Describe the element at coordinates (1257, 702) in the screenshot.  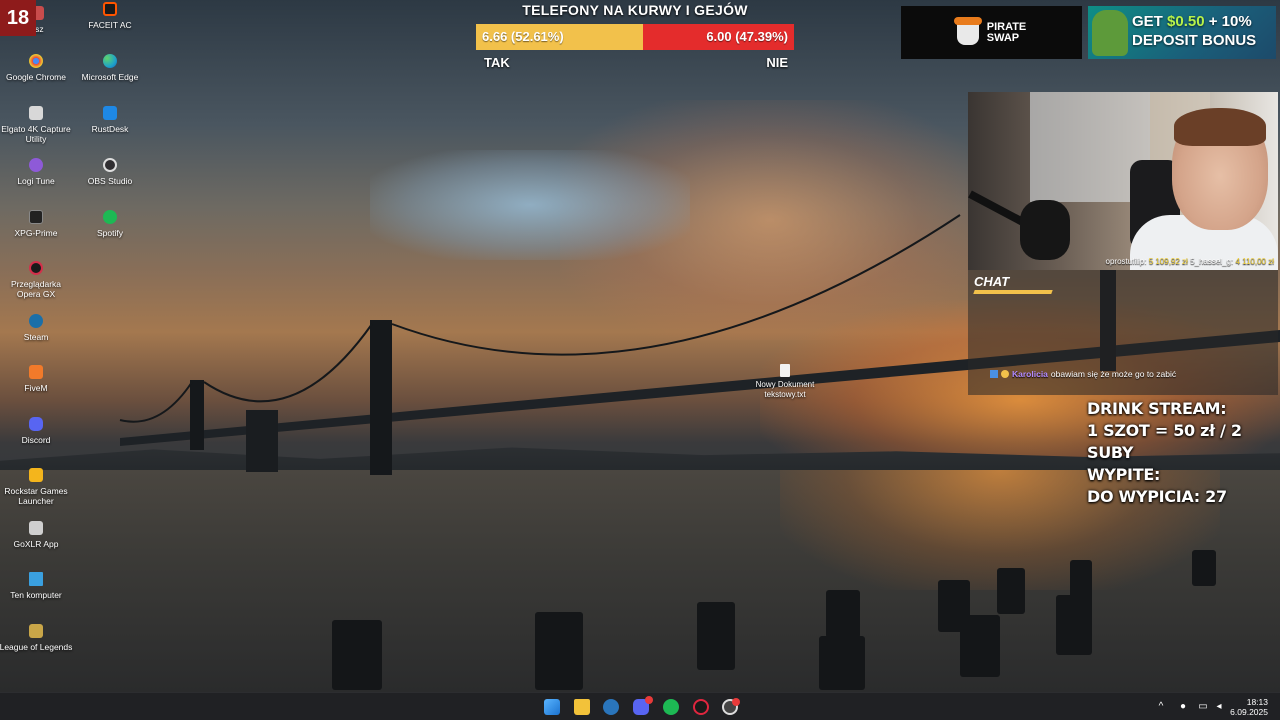
I see `clock-time: 18:13` at that location.